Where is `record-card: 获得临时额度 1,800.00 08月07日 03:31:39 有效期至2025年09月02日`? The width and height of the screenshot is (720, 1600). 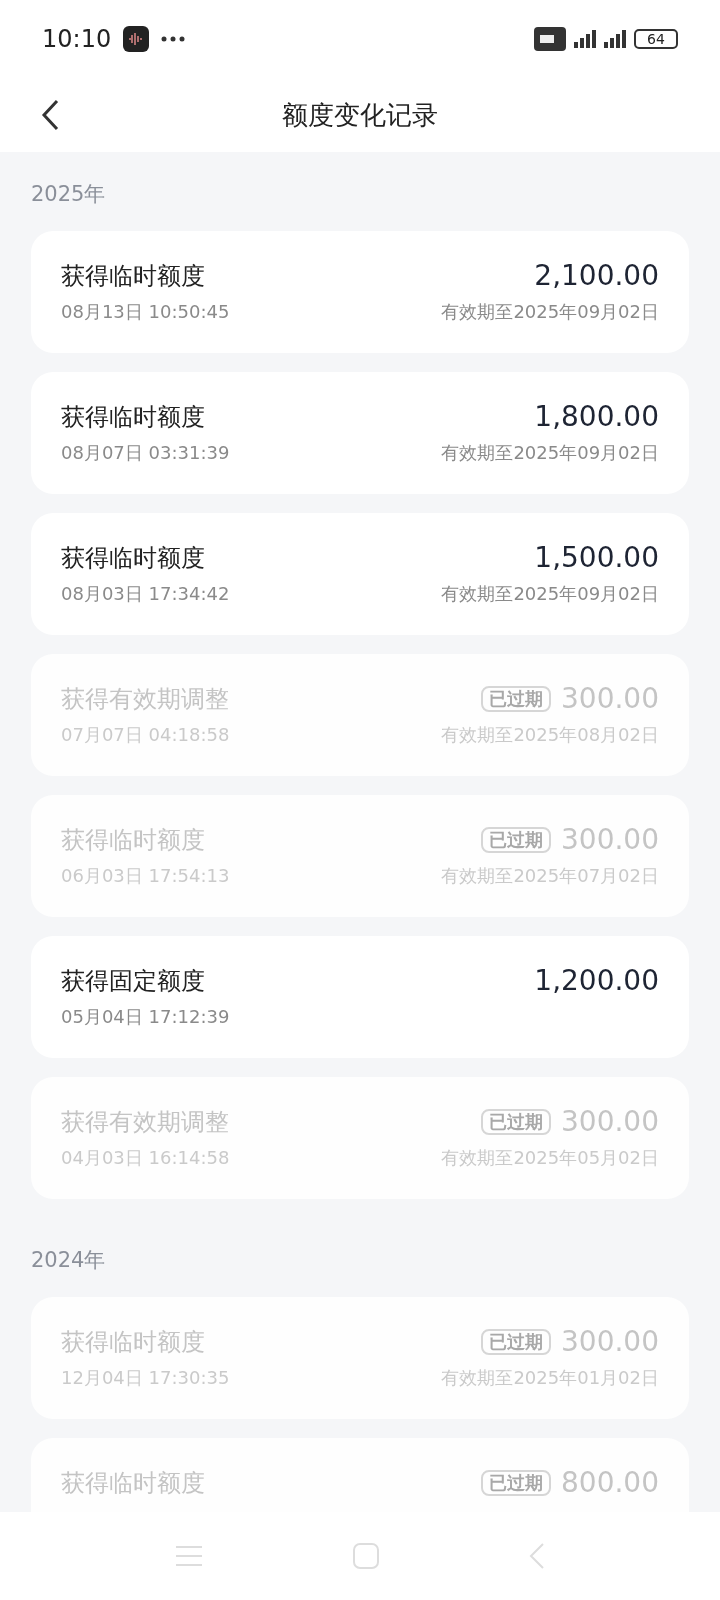
record-card: 获得临时额度 1,800.00 08月07日 03:31:39 有效期至2025年09月02日 is located at coordinates (360, 433).